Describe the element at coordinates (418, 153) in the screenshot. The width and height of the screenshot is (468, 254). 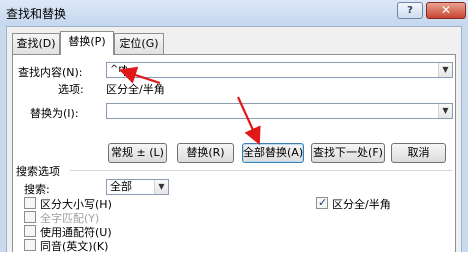
I see `cancel-button: 取消` at that location.